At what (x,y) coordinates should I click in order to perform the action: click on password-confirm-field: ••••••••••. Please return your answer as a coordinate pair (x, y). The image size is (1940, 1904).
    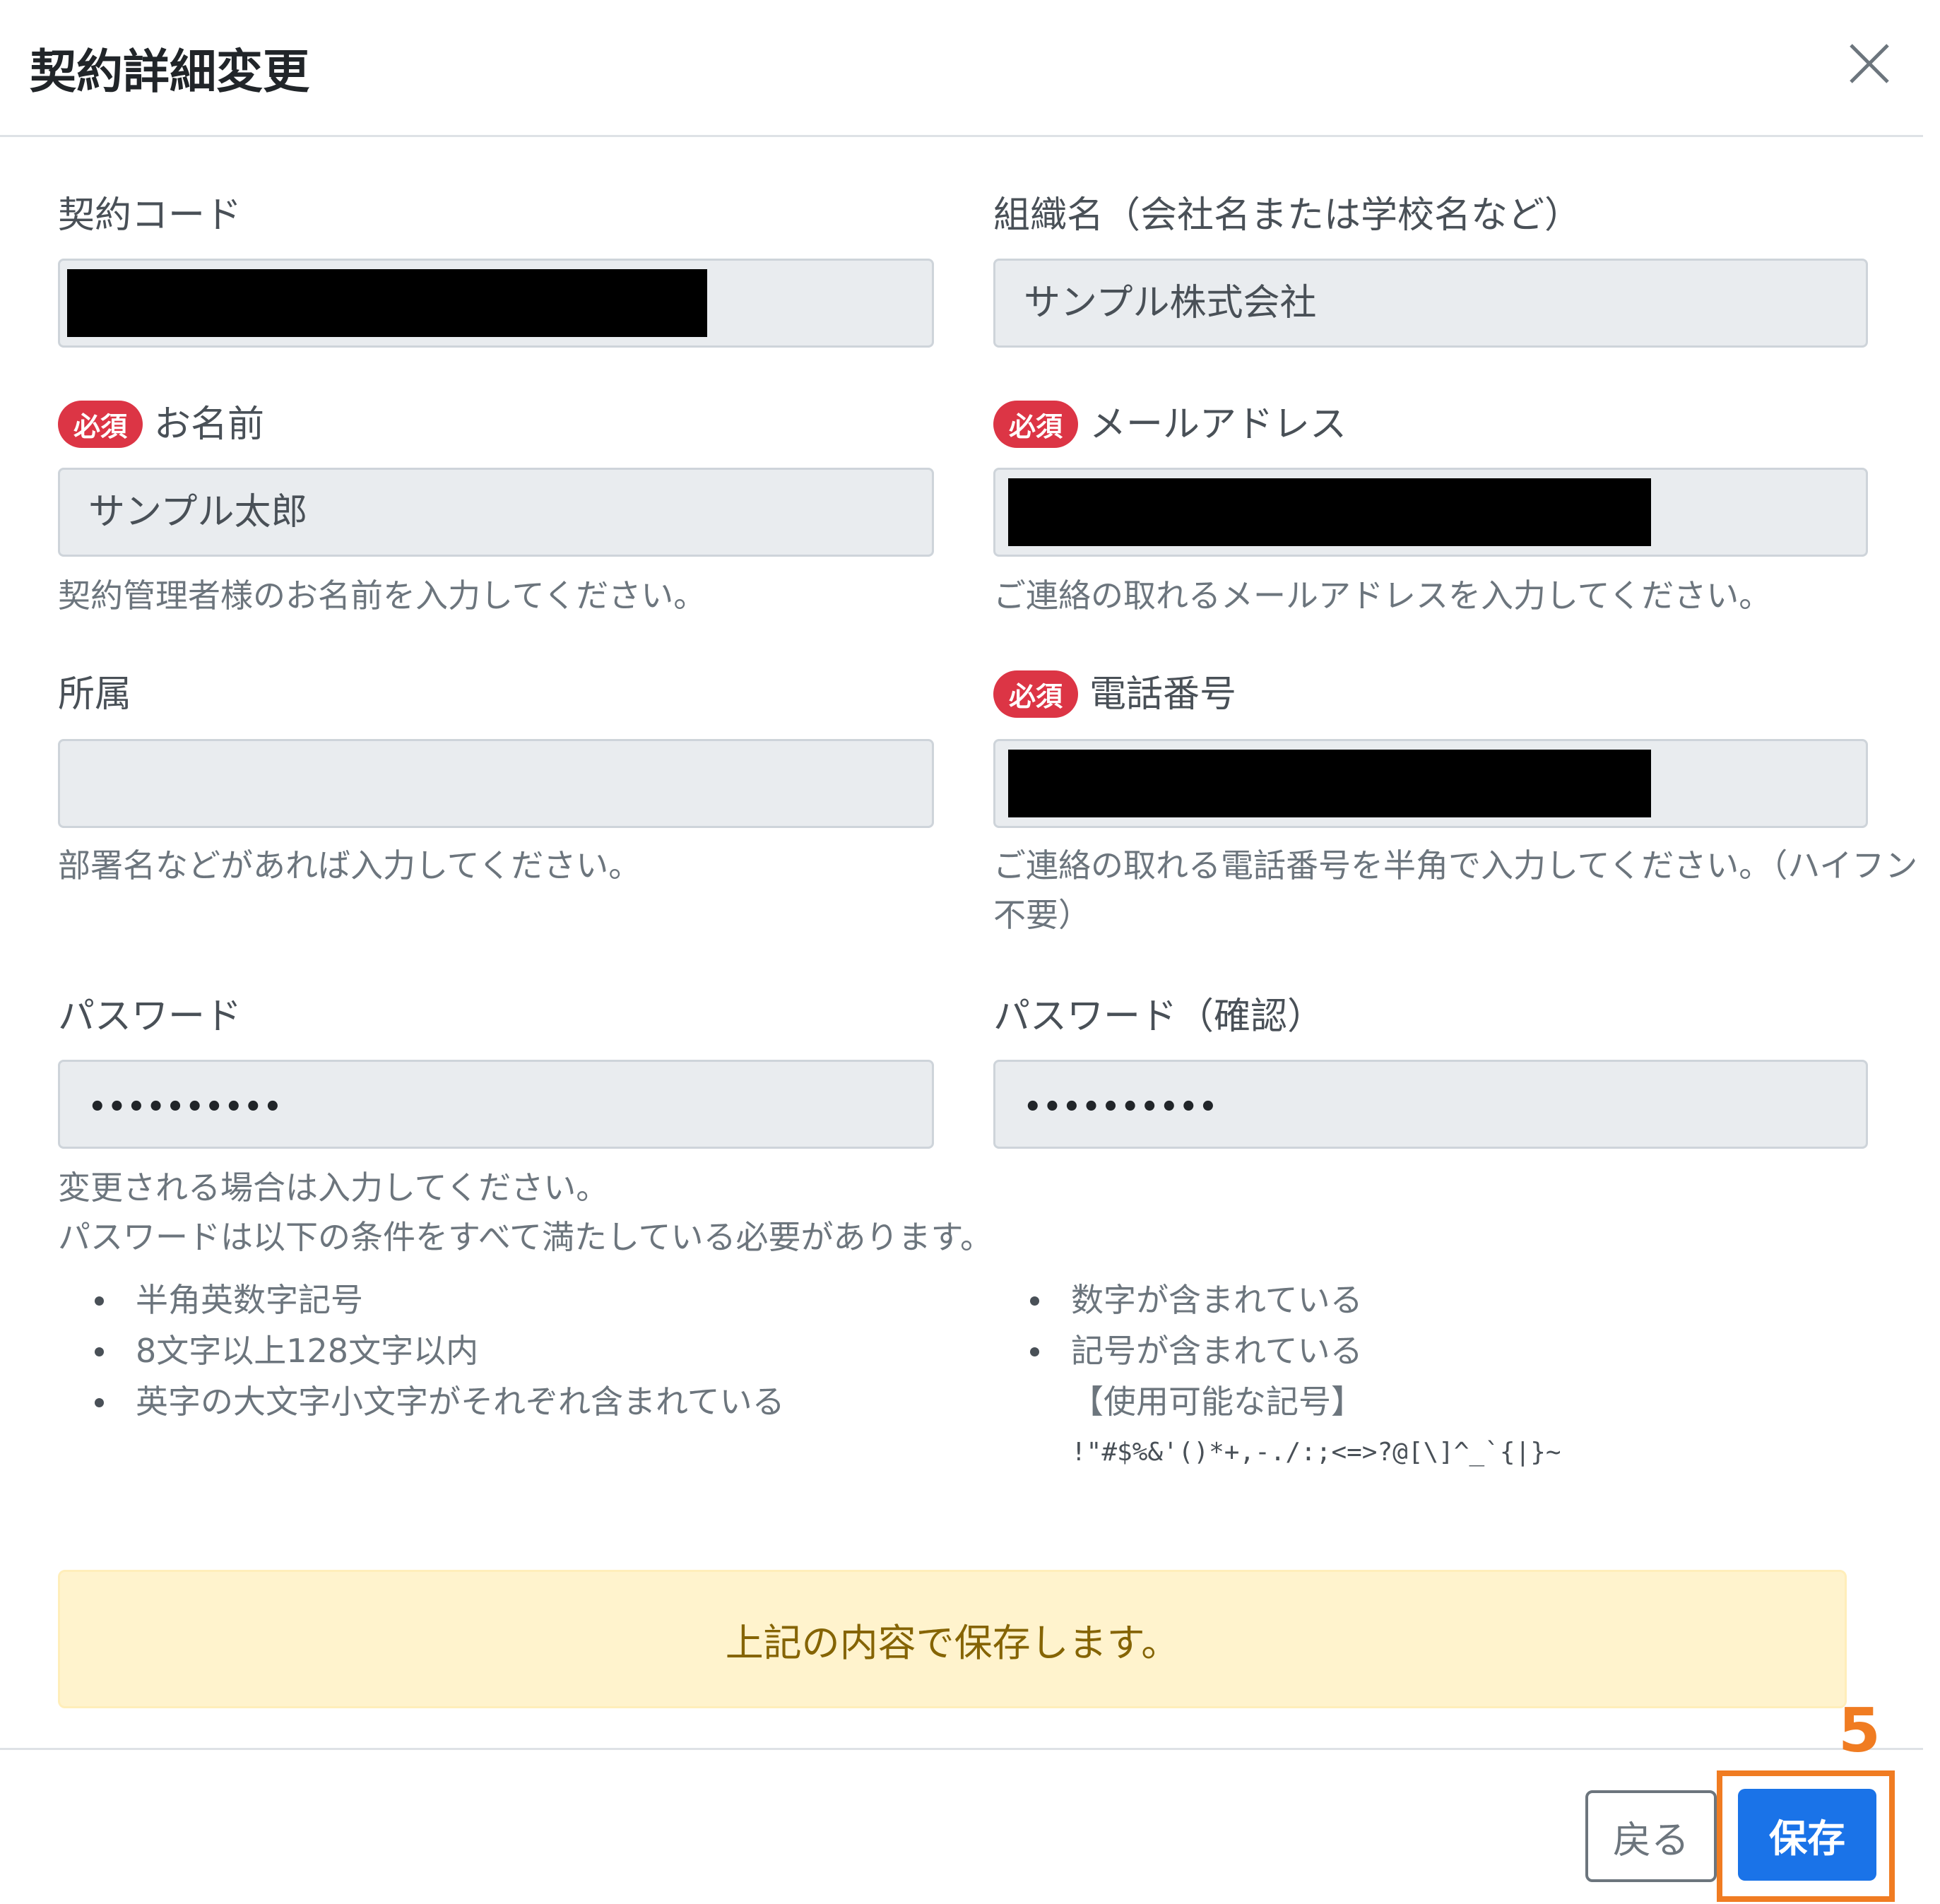
    Looking at the image, I should click on (1431, 1105).